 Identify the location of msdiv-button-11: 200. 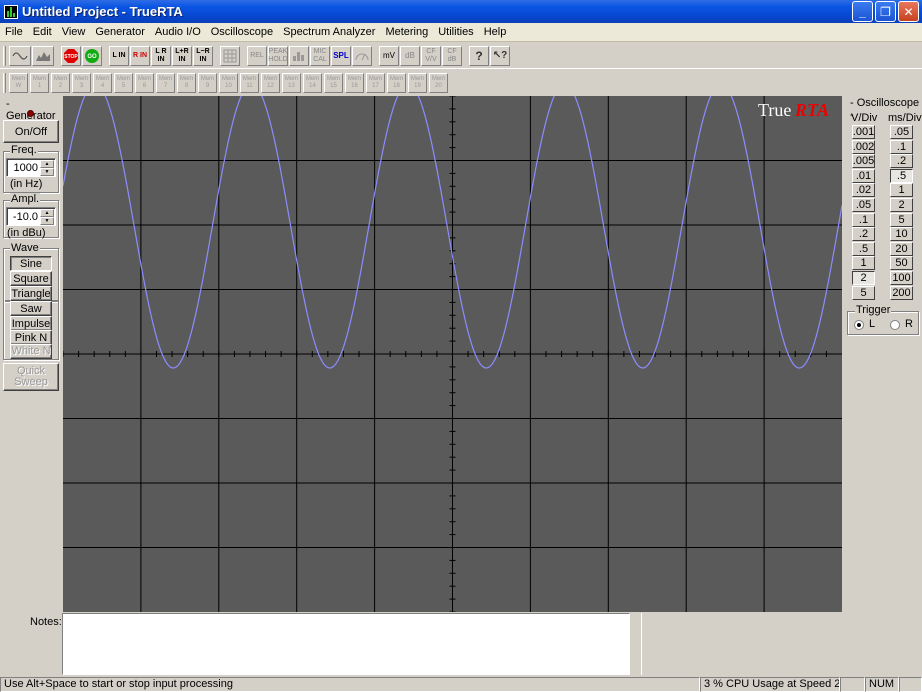
(901, 292).